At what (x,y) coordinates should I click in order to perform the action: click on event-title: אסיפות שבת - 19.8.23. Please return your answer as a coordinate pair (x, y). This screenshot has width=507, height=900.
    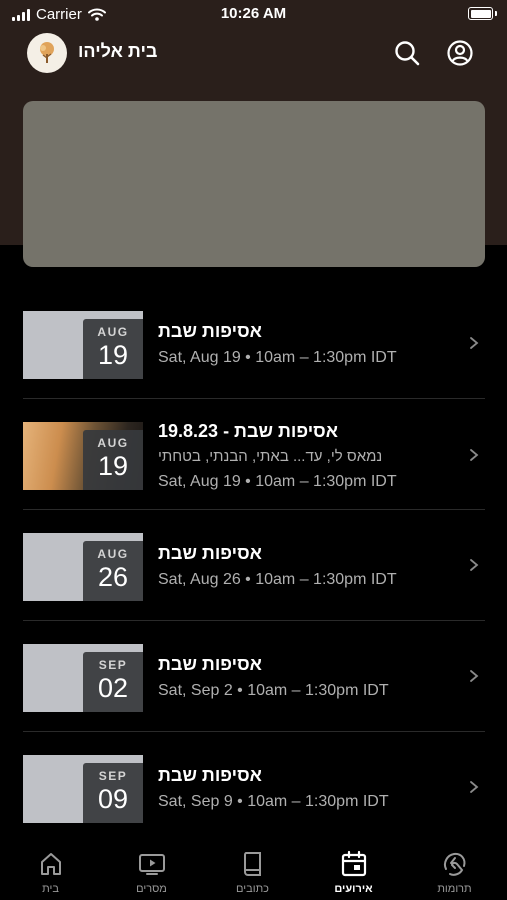
    Looking at the image, I should click on (248, 431).